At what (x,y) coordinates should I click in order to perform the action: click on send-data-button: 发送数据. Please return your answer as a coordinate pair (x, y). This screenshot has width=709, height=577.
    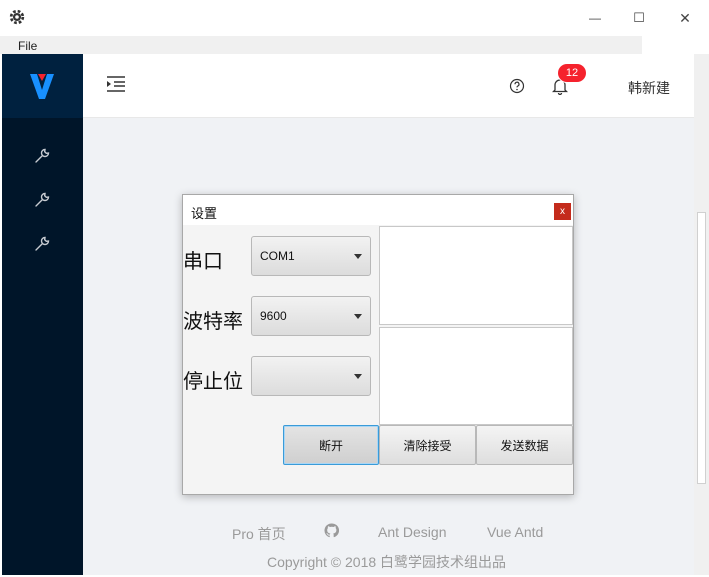
    Looking at the image, I should click on (524, 445).